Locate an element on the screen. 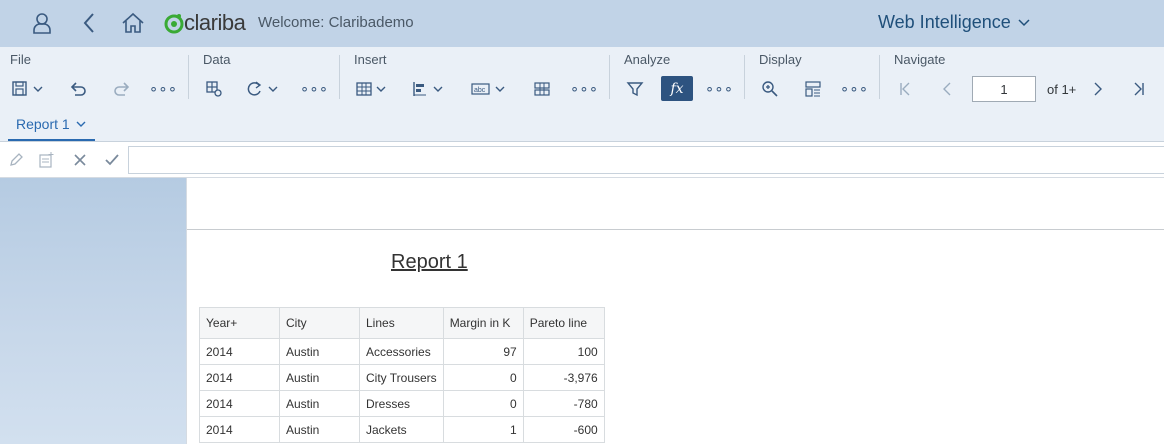 The image size is (1164, 444). filter-icon is located at coordinates (635, 89).